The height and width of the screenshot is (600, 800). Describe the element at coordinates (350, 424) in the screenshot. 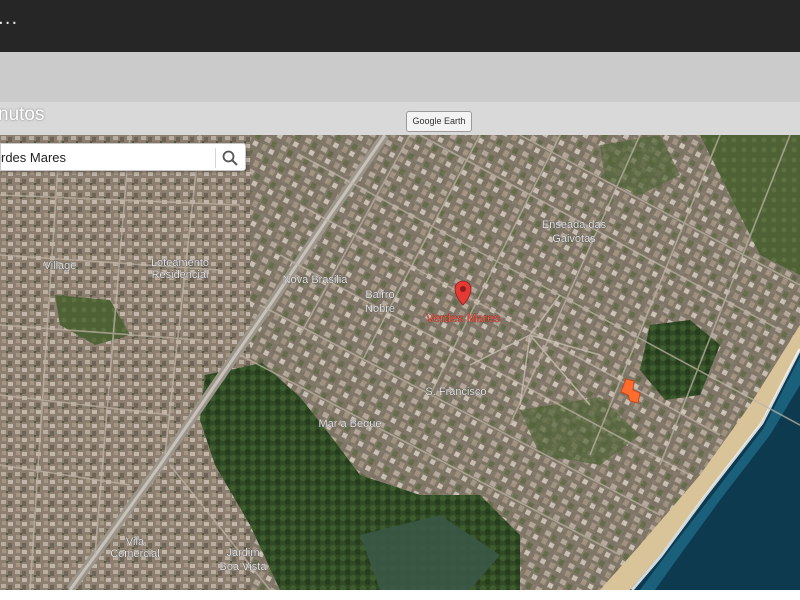

I see `map-label-mar-a-beque: Mar a Beque` at that location.